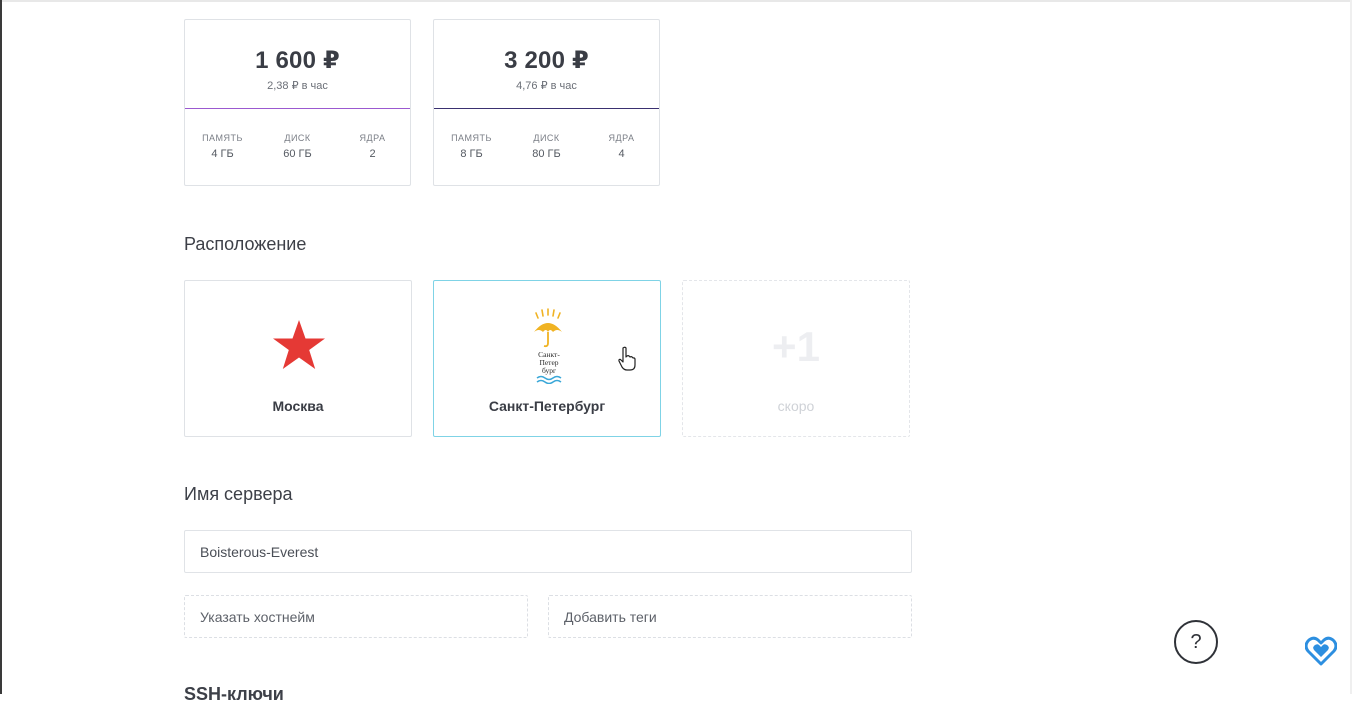 The height and width of the screenshot is (705, 1352). Describe the element at coordinates (621, 154) in the screenshot. I see `spec-value: 4` at that location.